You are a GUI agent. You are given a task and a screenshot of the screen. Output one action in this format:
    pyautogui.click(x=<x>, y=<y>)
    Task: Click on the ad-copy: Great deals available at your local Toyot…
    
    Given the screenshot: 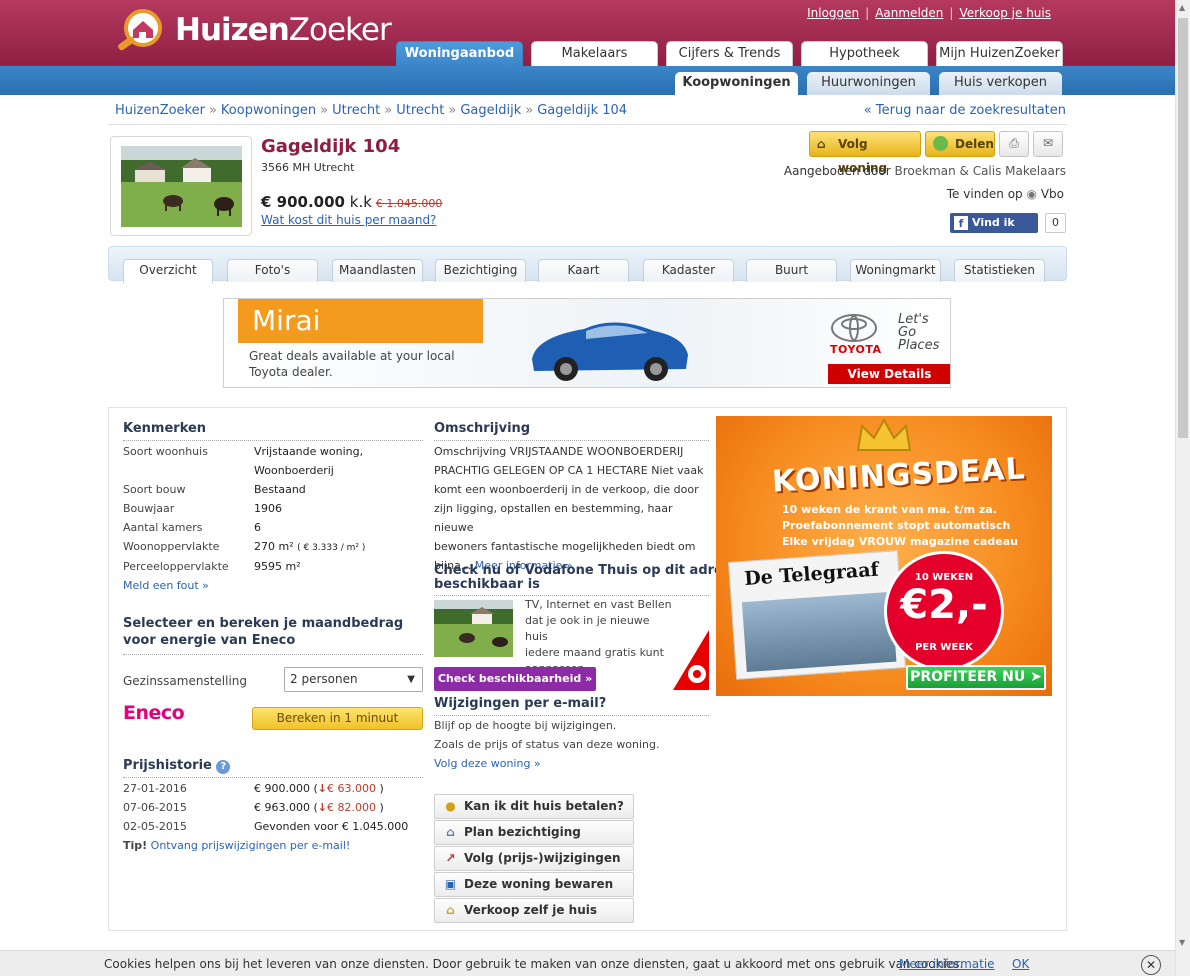 What is the action you would take?
    pyautogui.click(x=352, y=364)
    